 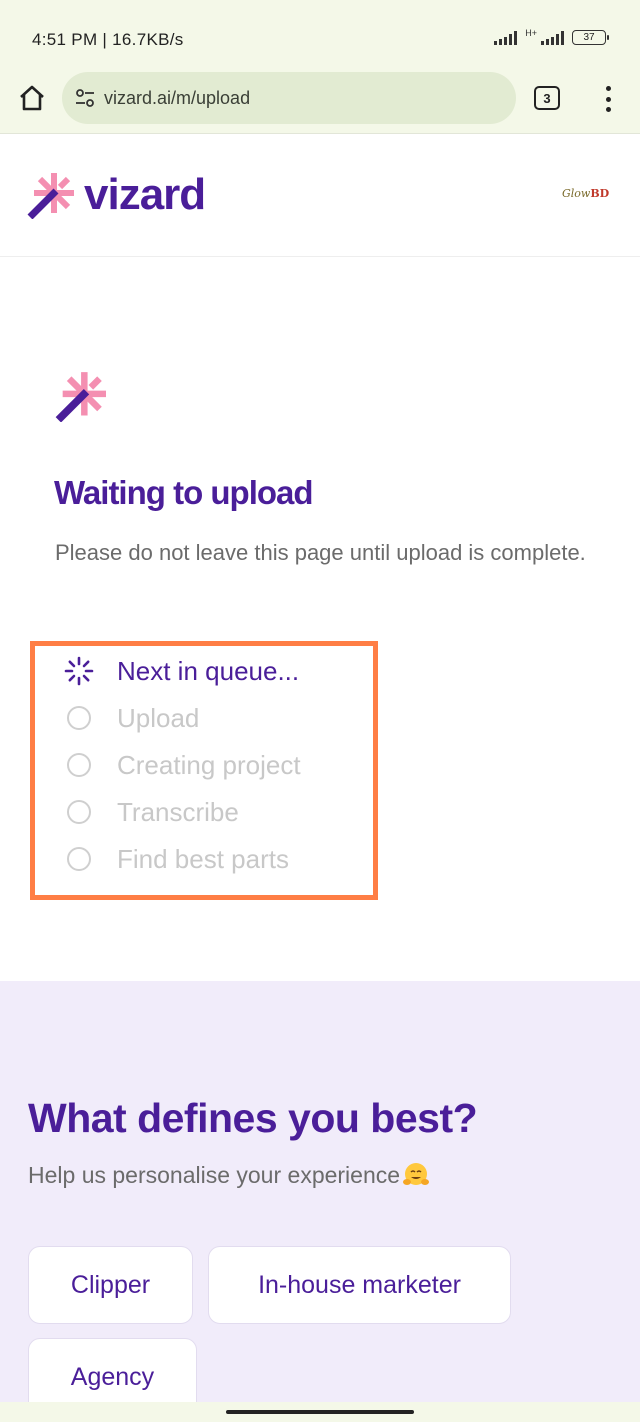 I want to click on step-label: Transcribe, so click(x=178, y=811).